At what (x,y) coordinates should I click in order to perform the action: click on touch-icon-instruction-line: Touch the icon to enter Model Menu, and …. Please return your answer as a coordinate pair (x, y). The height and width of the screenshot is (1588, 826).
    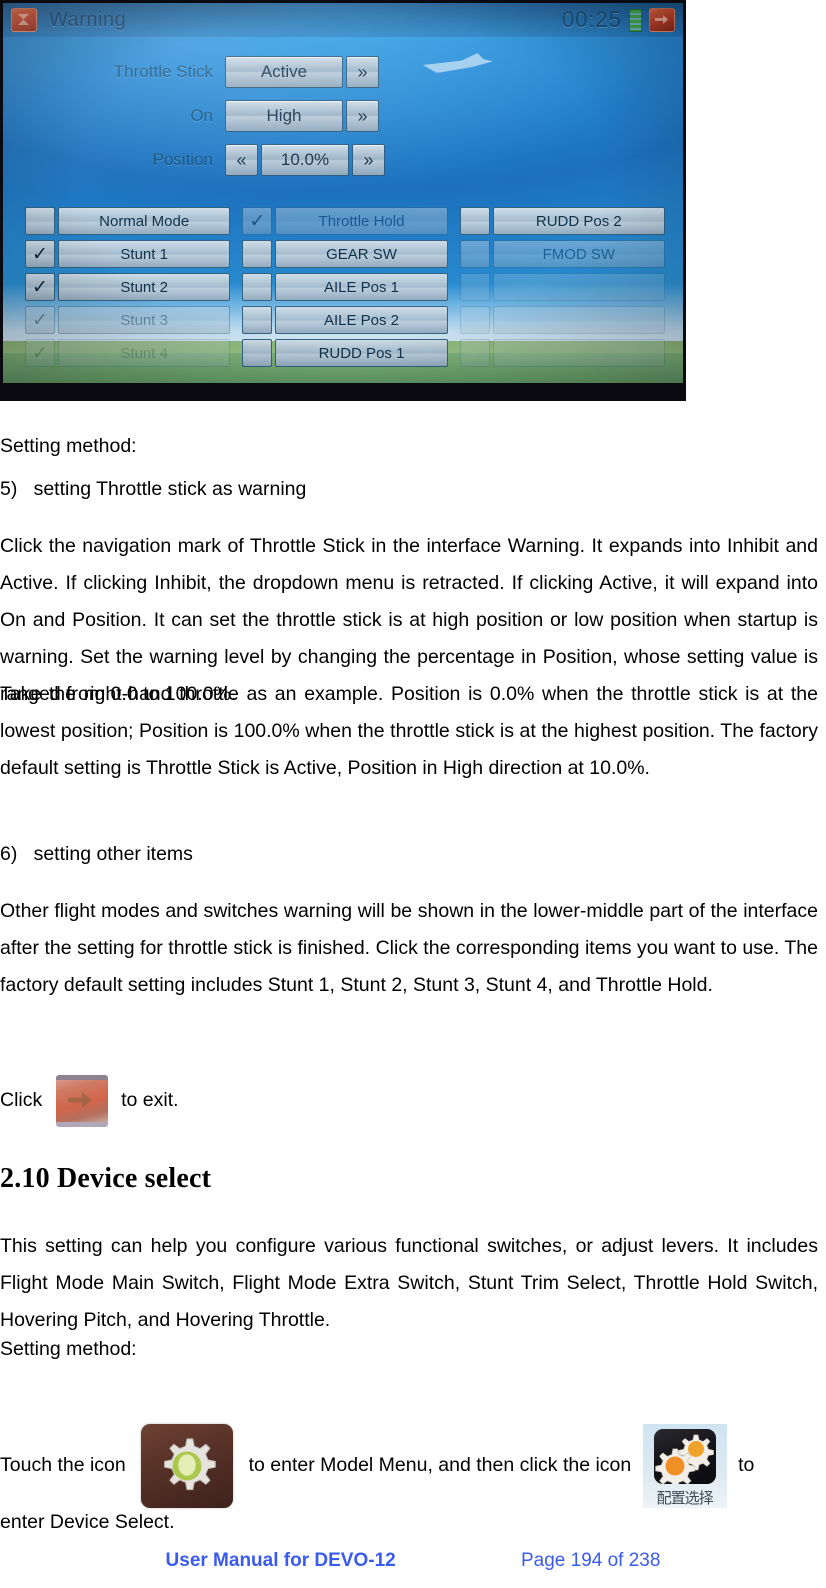
    Looking at the image, I should click on (413, 1466).